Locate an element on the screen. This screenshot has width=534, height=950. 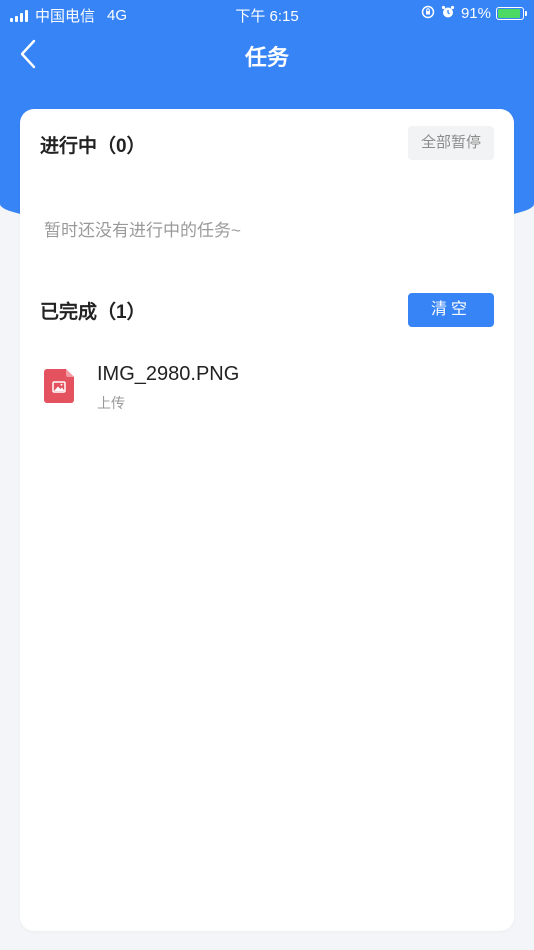
nav-bar: 任务 is located at coordinates (267, 54).